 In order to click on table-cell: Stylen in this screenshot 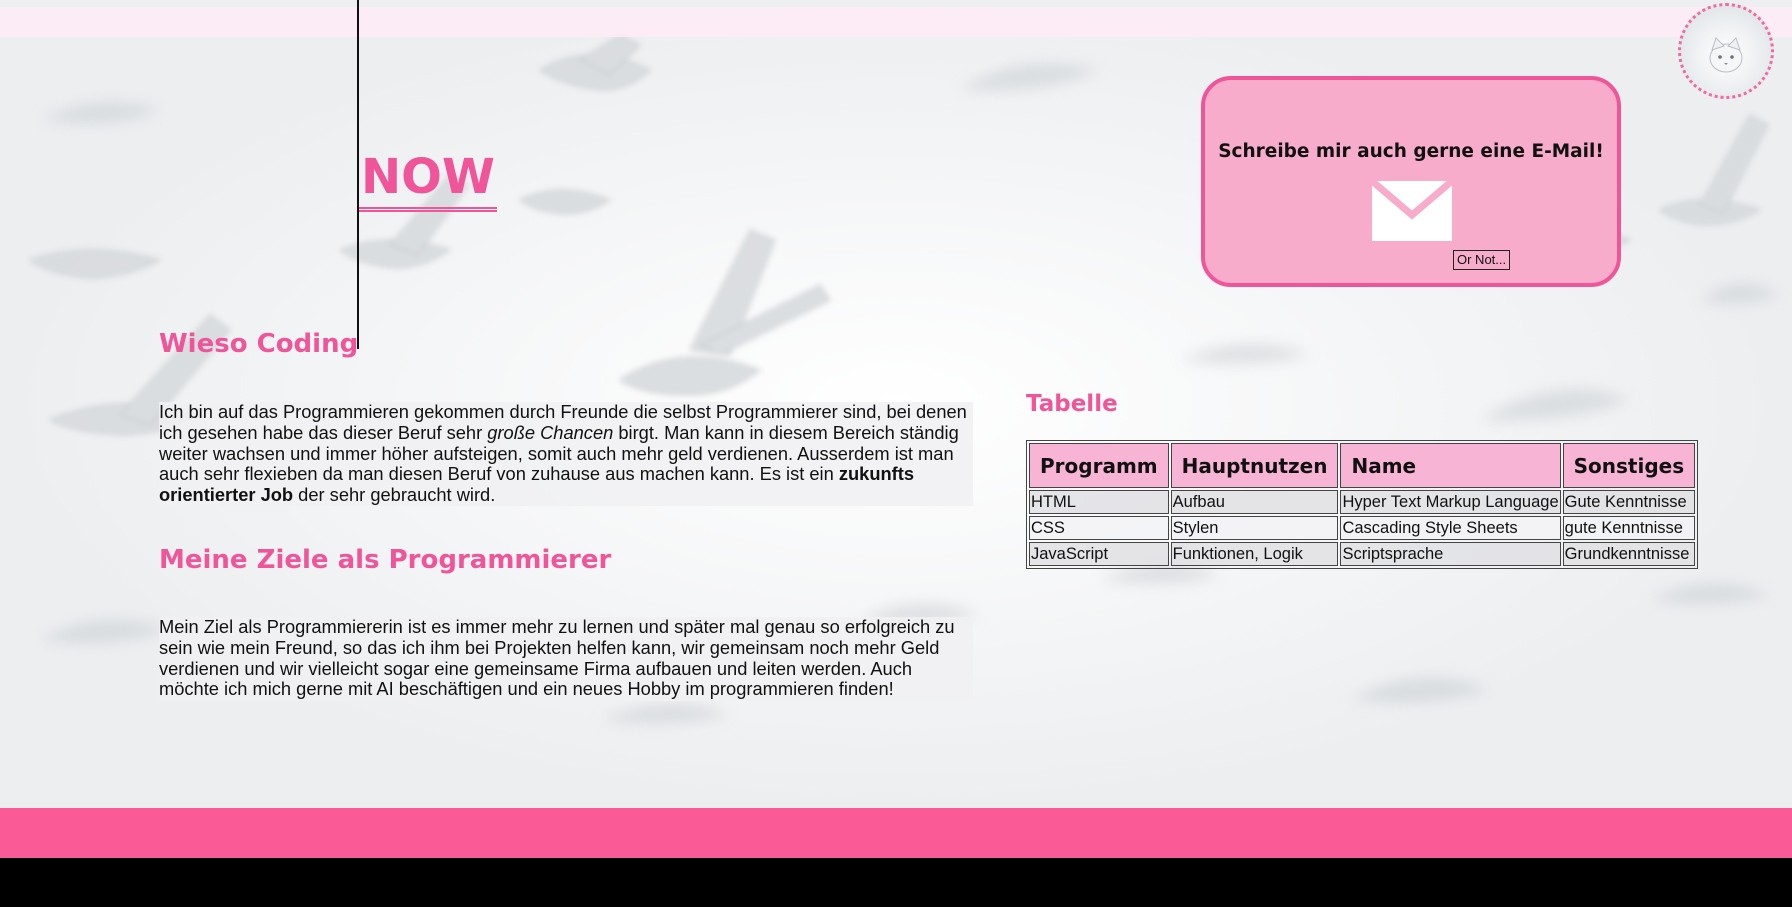, I will do `click(1254, 528)`.